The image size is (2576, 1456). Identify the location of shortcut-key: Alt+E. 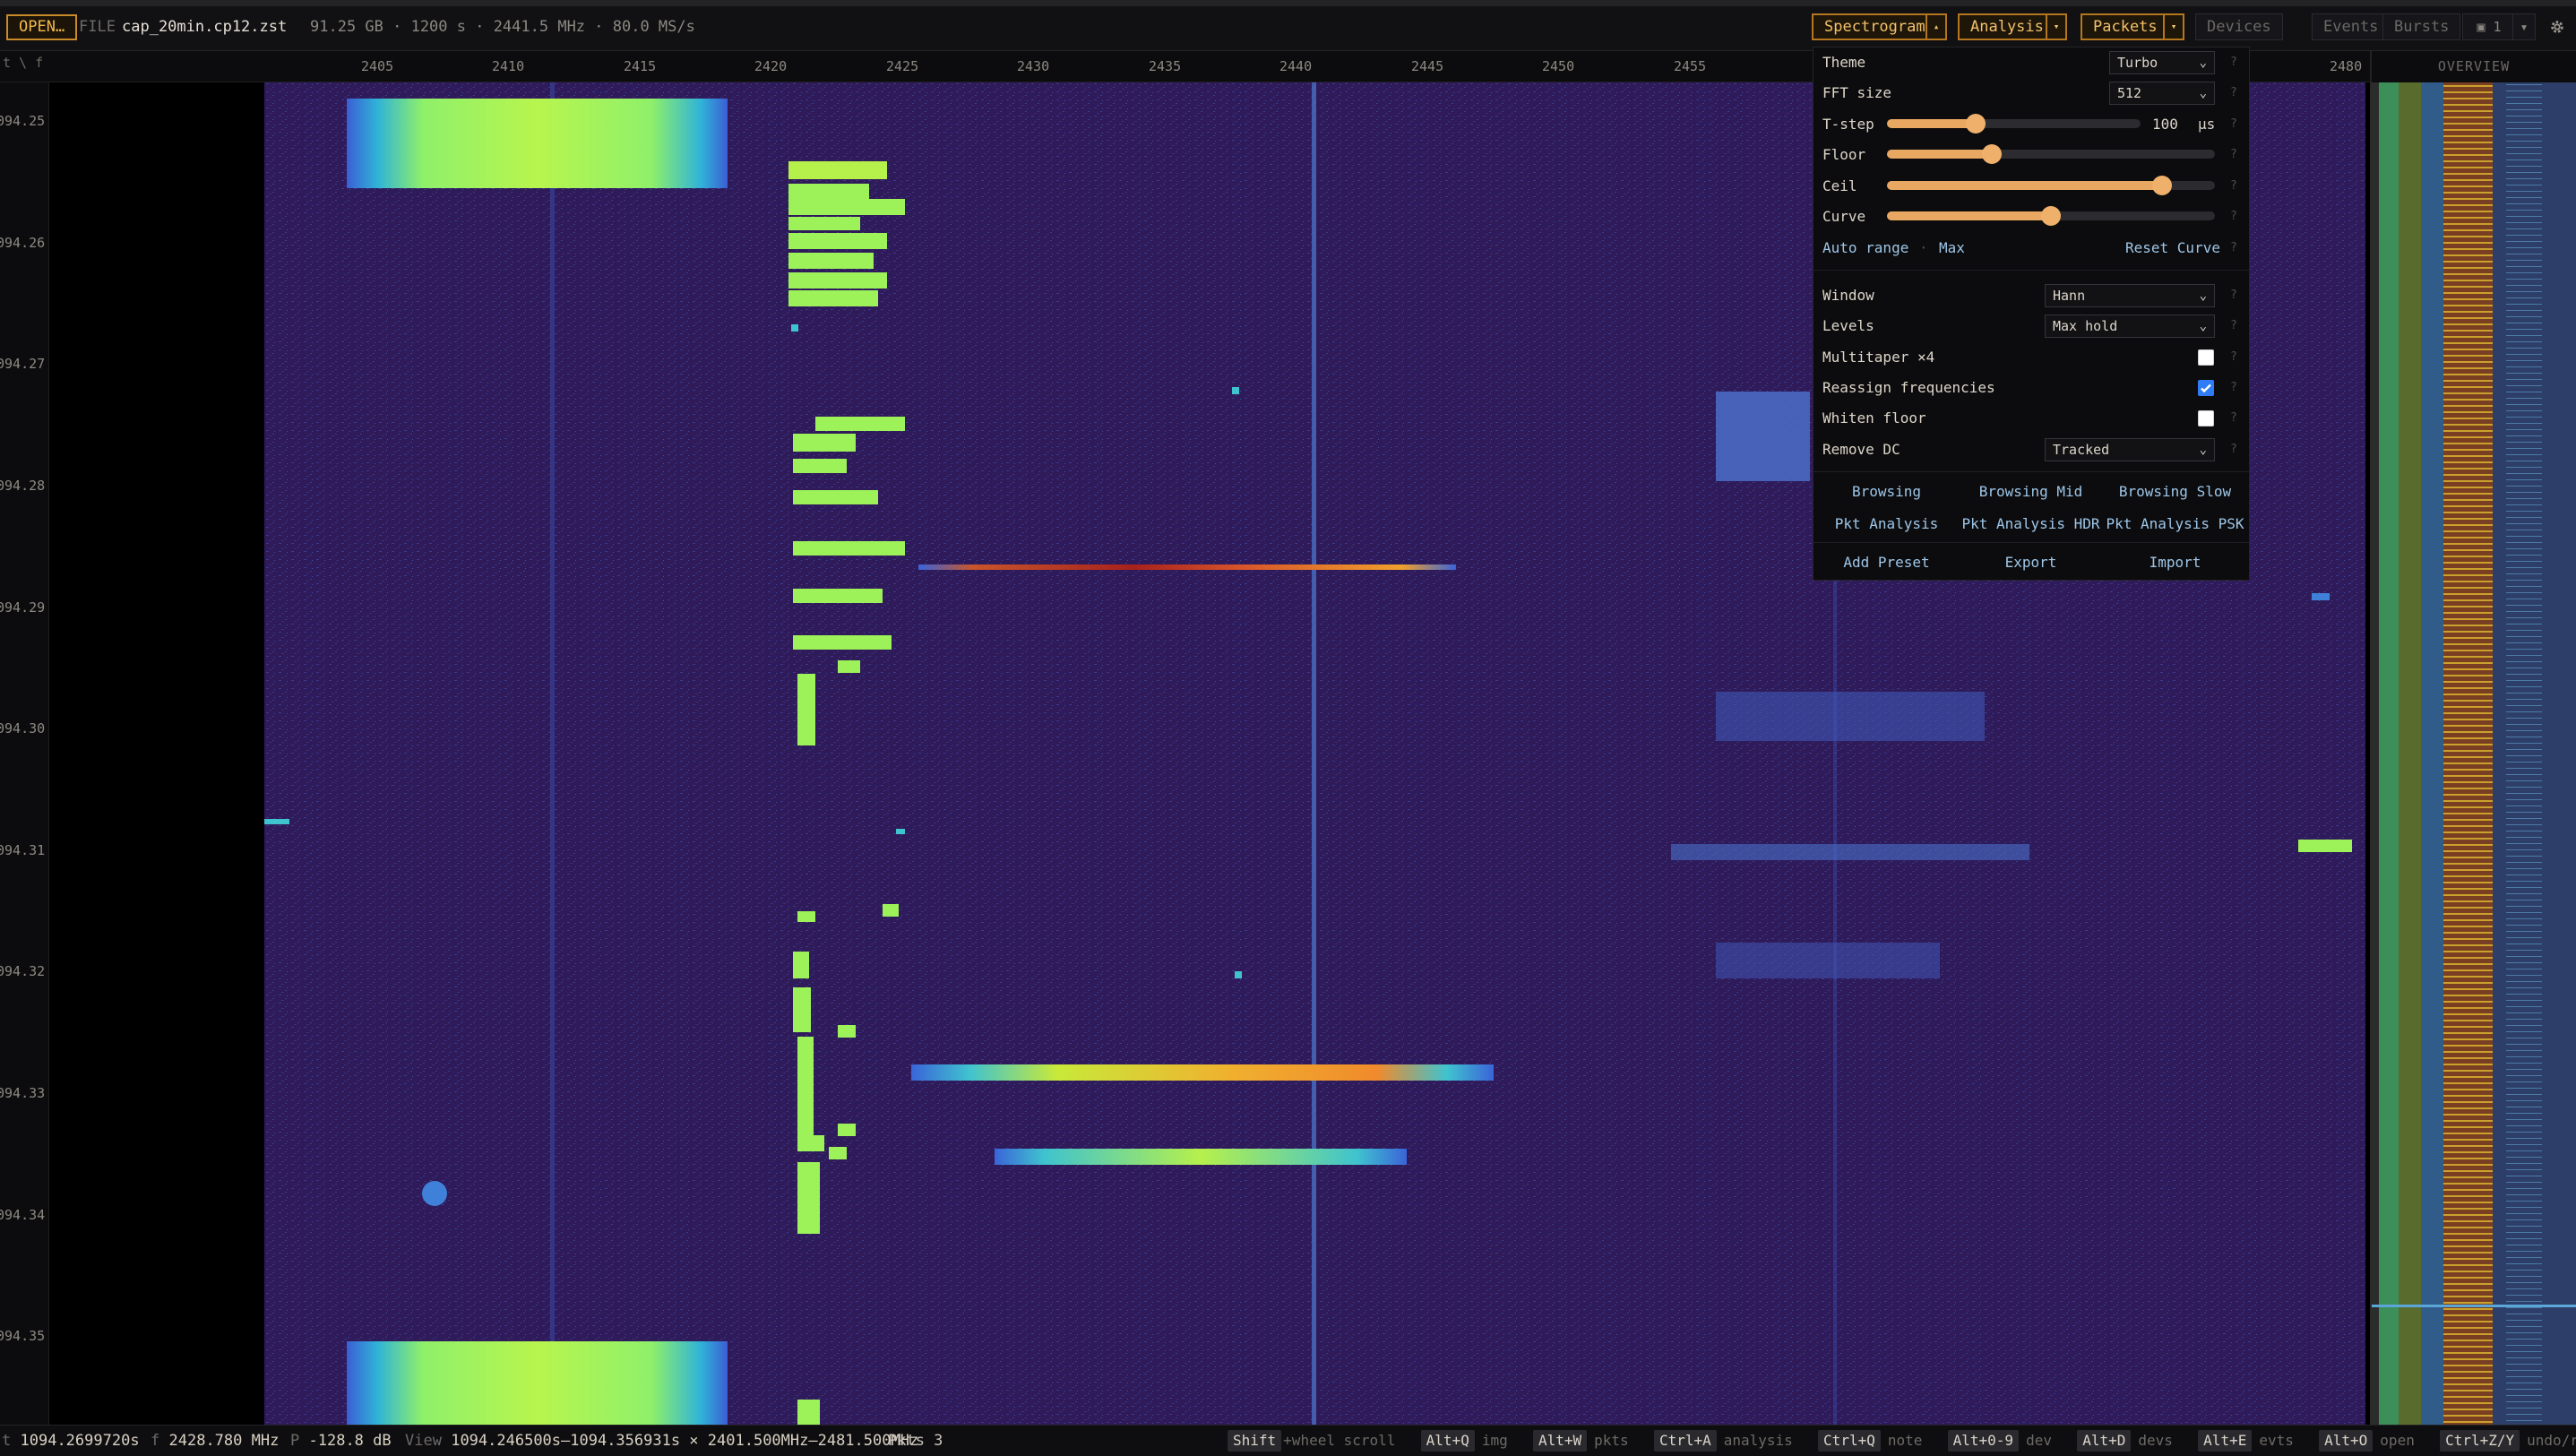
(2225, 1441).